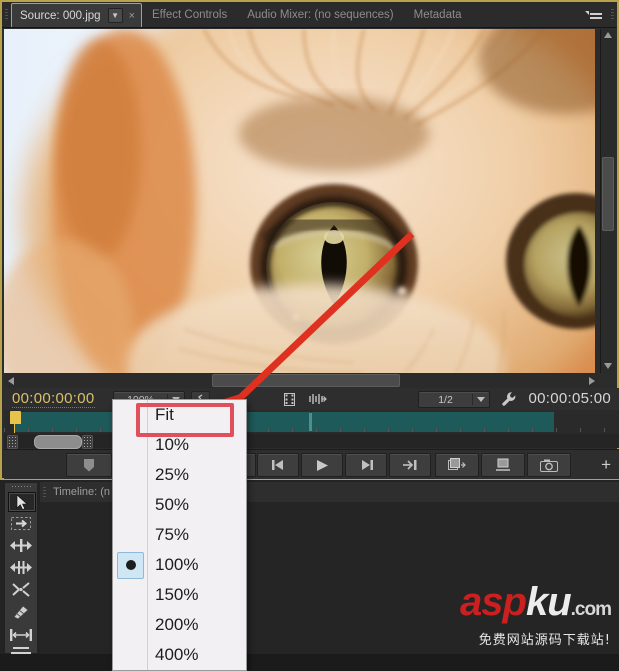  I want to click on track-select-tool, so click(21, 523).